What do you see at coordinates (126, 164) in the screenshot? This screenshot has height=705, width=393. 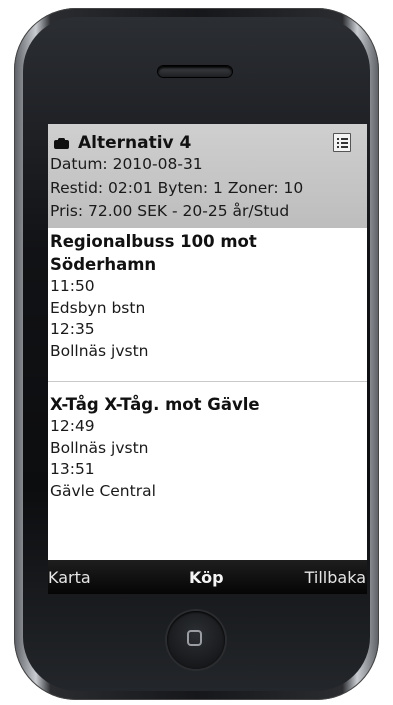 I see `trip-date: Datum: 2010-08-31` at bounding box center [126, 164].